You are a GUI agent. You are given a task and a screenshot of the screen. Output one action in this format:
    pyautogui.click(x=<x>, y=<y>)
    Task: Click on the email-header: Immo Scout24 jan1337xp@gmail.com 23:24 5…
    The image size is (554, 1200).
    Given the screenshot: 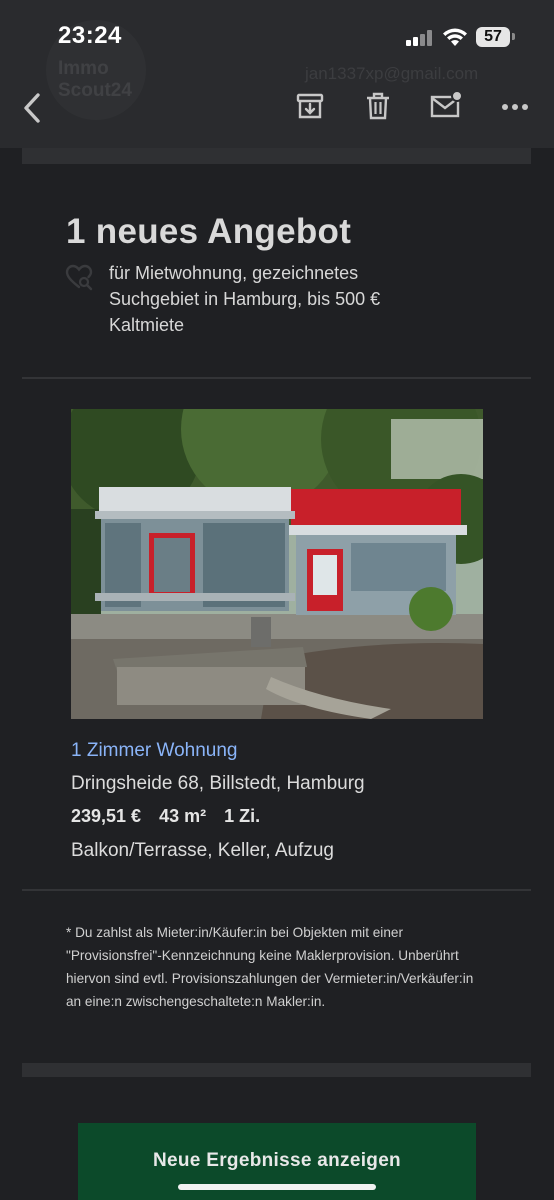 What is the action you would take?
    pyautogui.click(x=277, y=74)
    